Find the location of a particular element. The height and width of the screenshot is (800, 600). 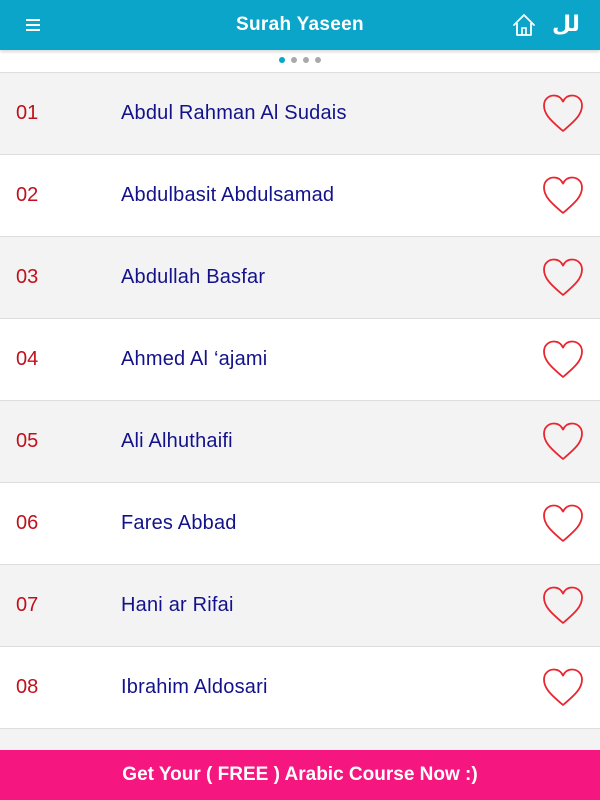

reciter-number: 05 is located at coordinates (27, 441).